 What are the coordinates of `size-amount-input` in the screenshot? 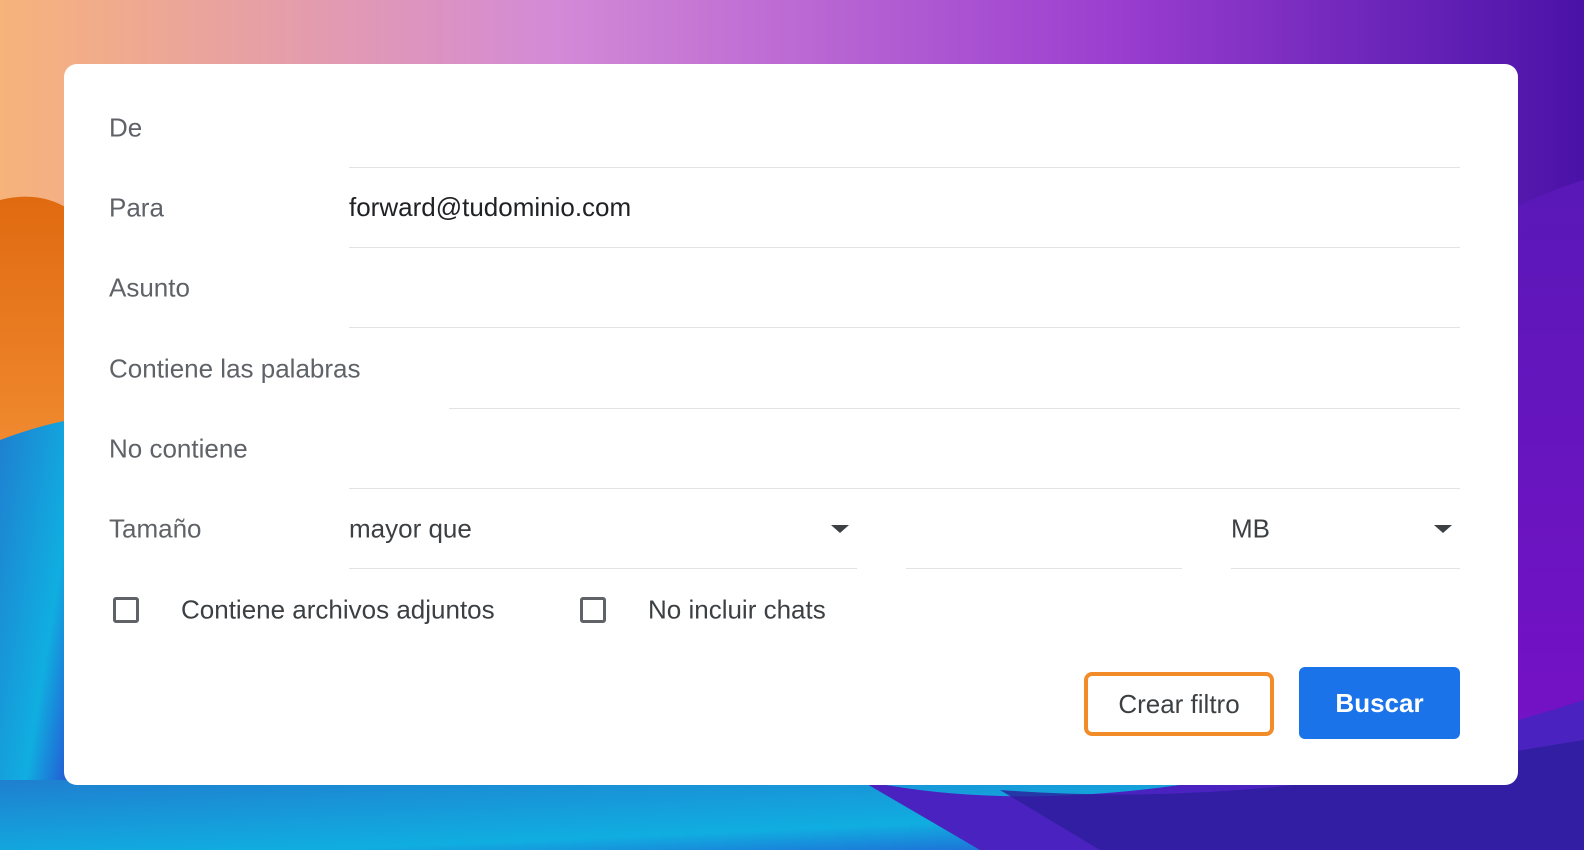 It's located at (1044, 528).